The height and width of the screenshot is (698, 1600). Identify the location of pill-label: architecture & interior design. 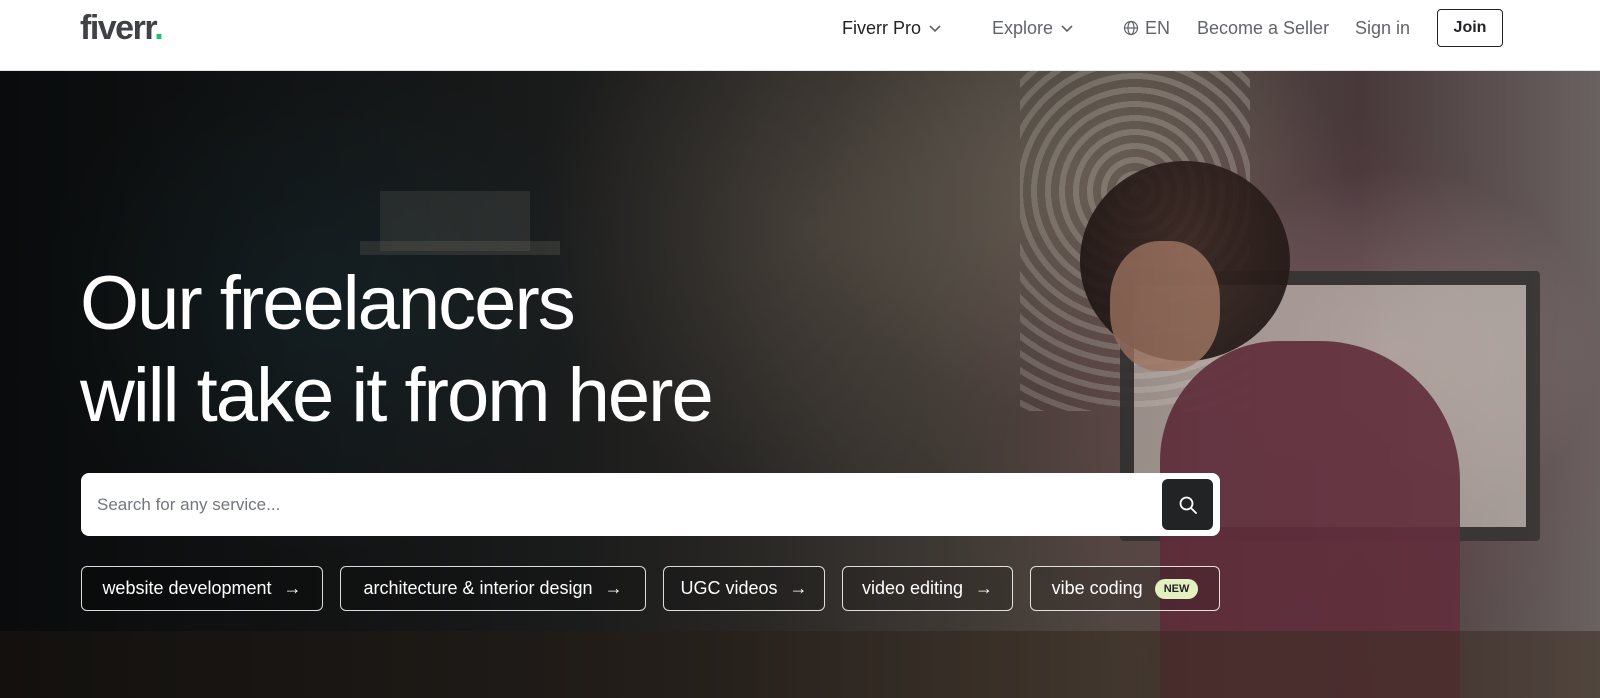
(478, 588).